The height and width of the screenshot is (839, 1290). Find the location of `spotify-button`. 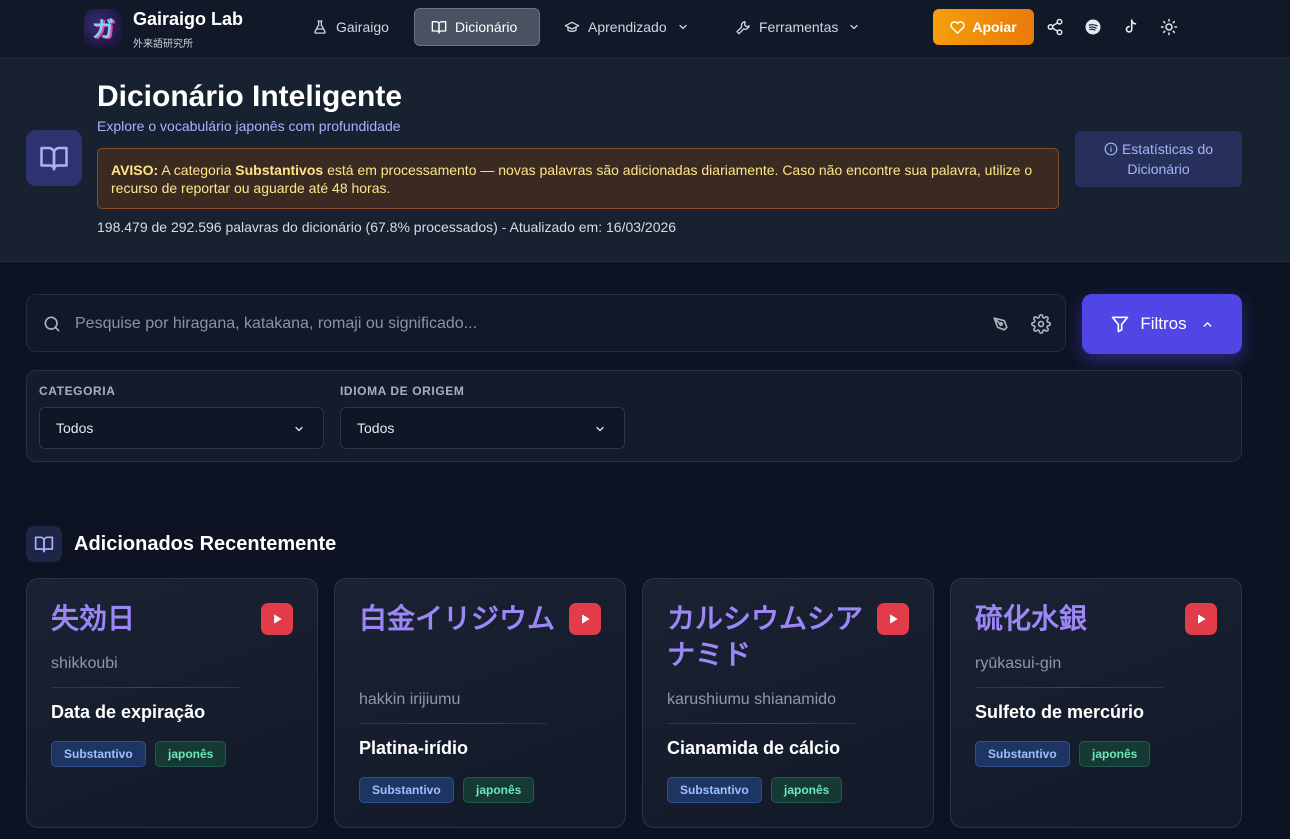

spotify-button is located at coordinates (1093, 27).